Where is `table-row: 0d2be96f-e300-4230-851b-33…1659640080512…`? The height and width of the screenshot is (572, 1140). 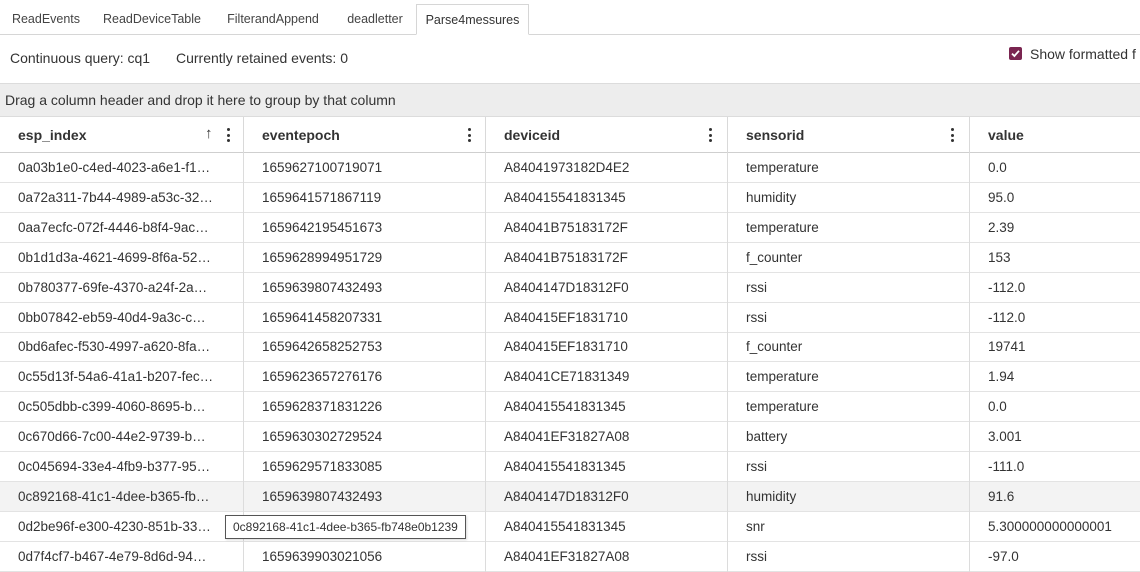 table-row: 0d2be96f-e300-4230-851b-33…1659640080512… is located at coordinates (570, 526).